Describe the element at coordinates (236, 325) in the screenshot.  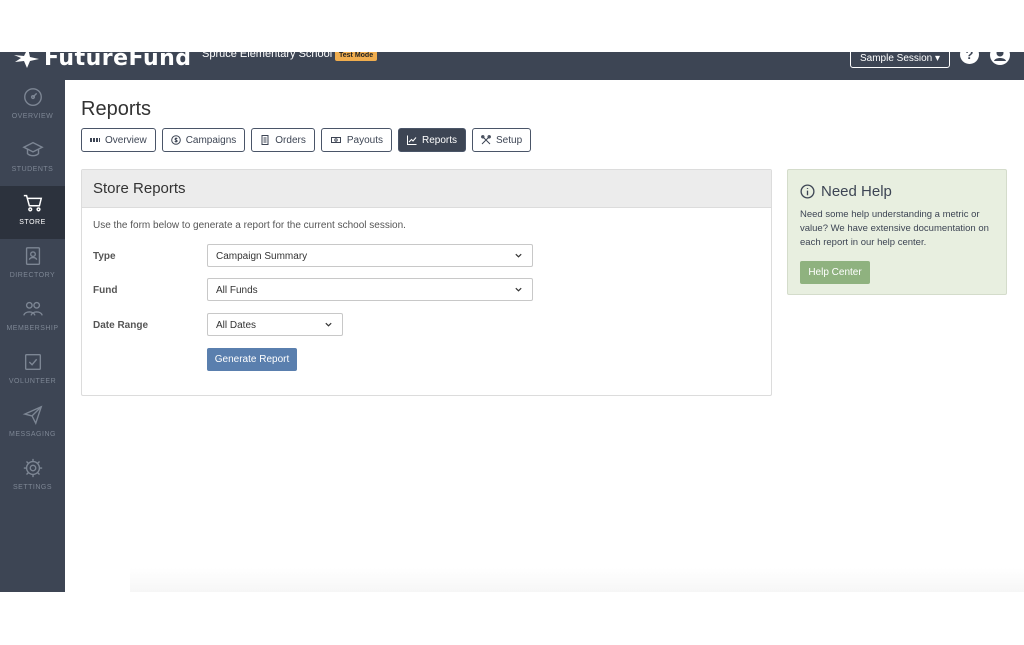
I see `date-range-select-value: All Dates` at that location.